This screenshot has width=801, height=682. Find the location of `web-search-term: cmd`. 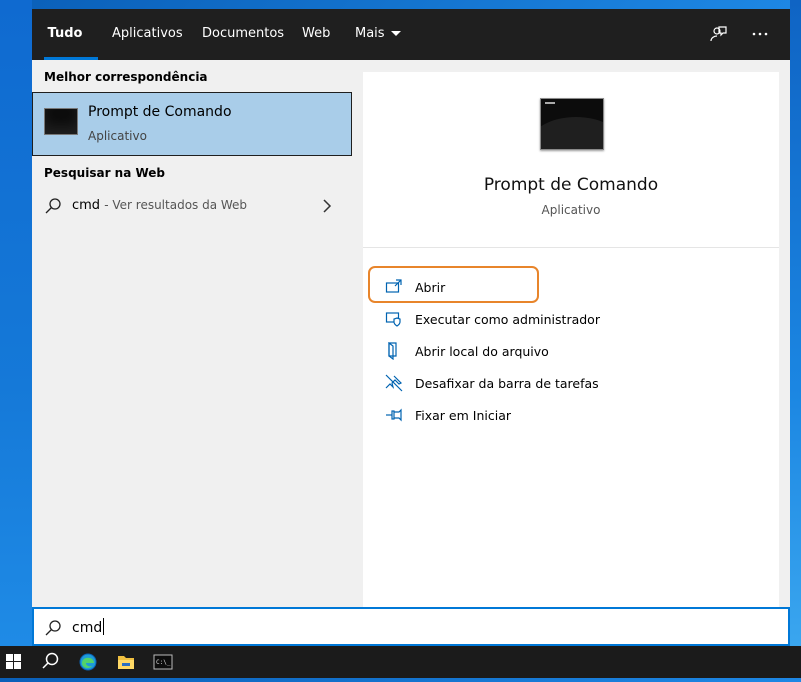

web-search-term: cmd is located at coordinates (86, 205).